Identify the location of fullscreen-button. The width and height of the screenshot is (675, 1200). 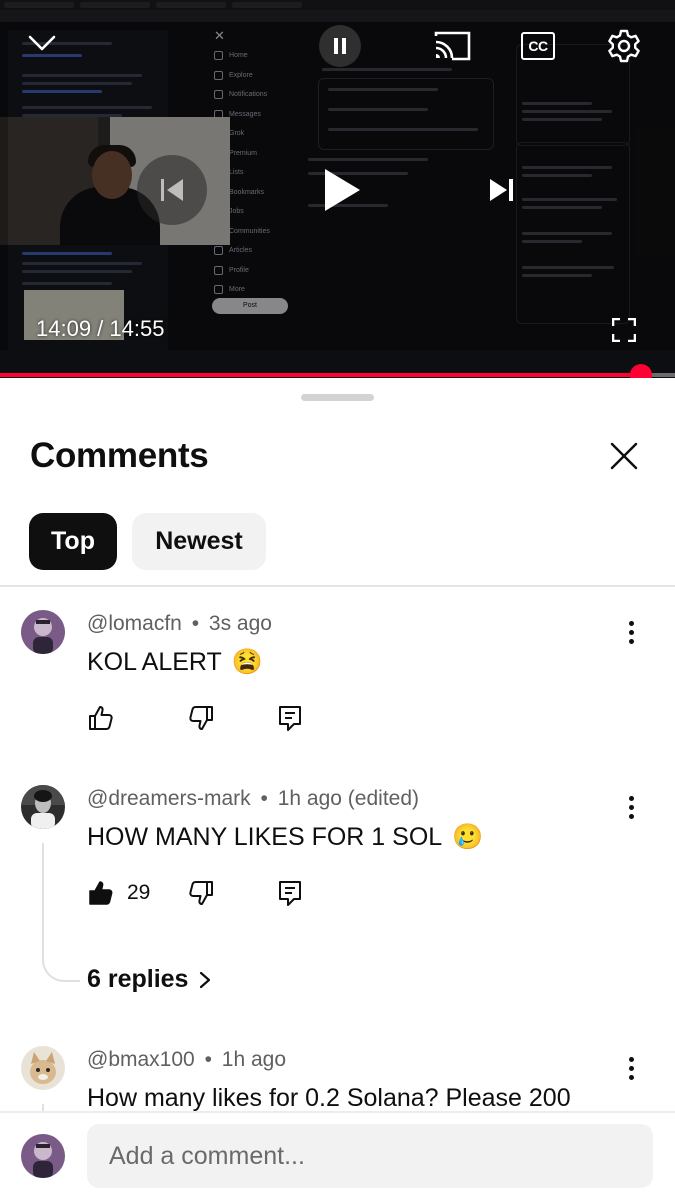
(624, 330).